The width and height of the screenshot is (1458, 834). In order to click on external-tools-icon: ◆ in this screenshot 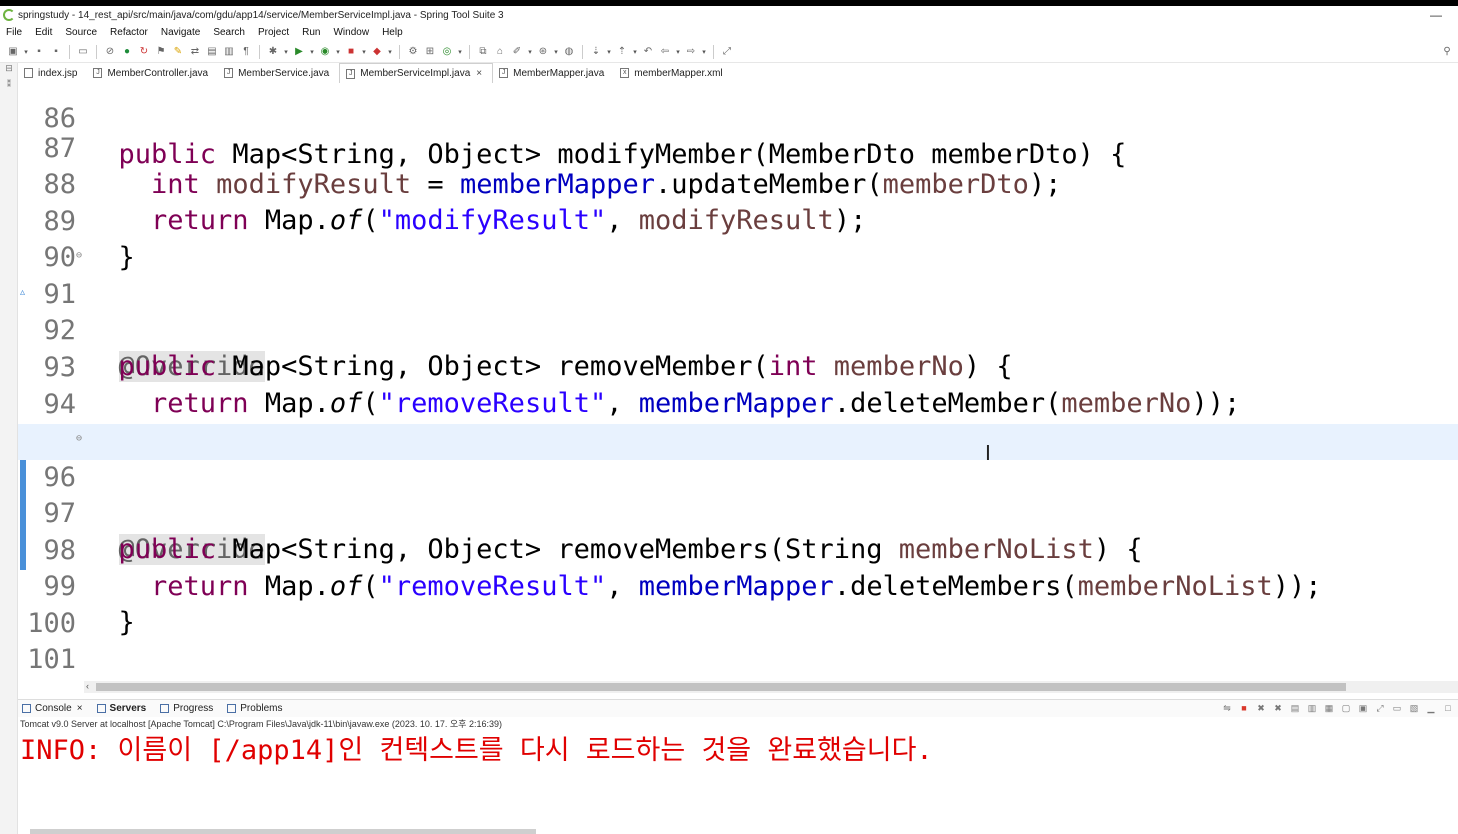, I will do `click(377, 52)`.